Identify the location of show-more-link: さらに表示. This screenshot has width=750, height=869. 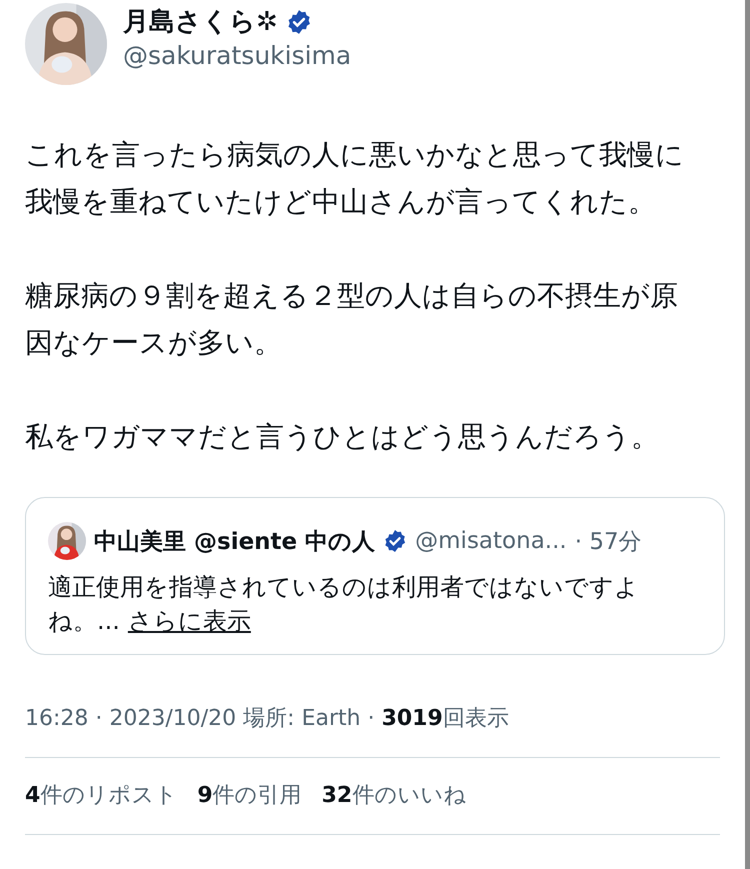
(189, 621).